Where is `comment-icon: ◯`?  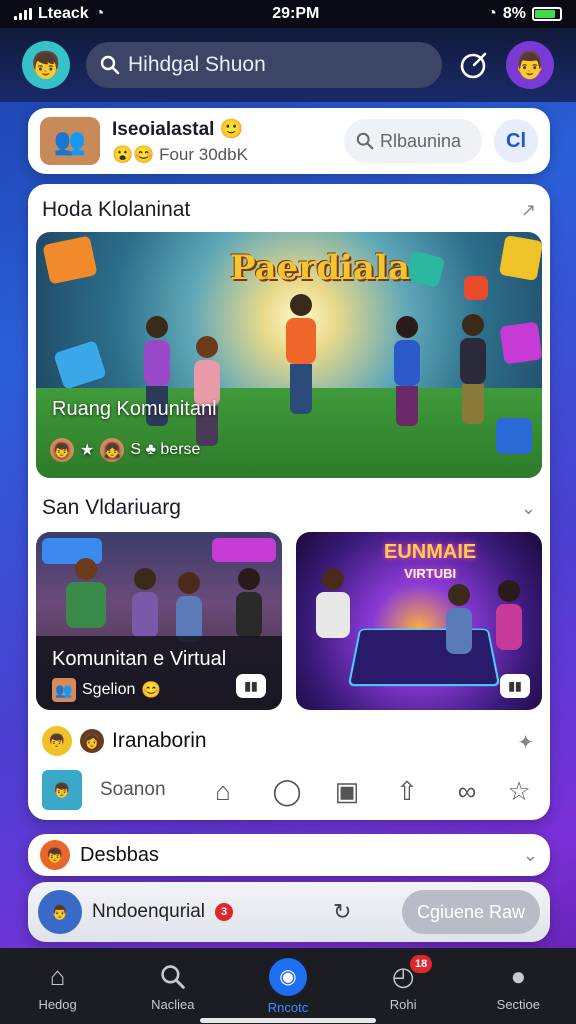 comment-icon: ◯ is located at coordinates (287, 791).